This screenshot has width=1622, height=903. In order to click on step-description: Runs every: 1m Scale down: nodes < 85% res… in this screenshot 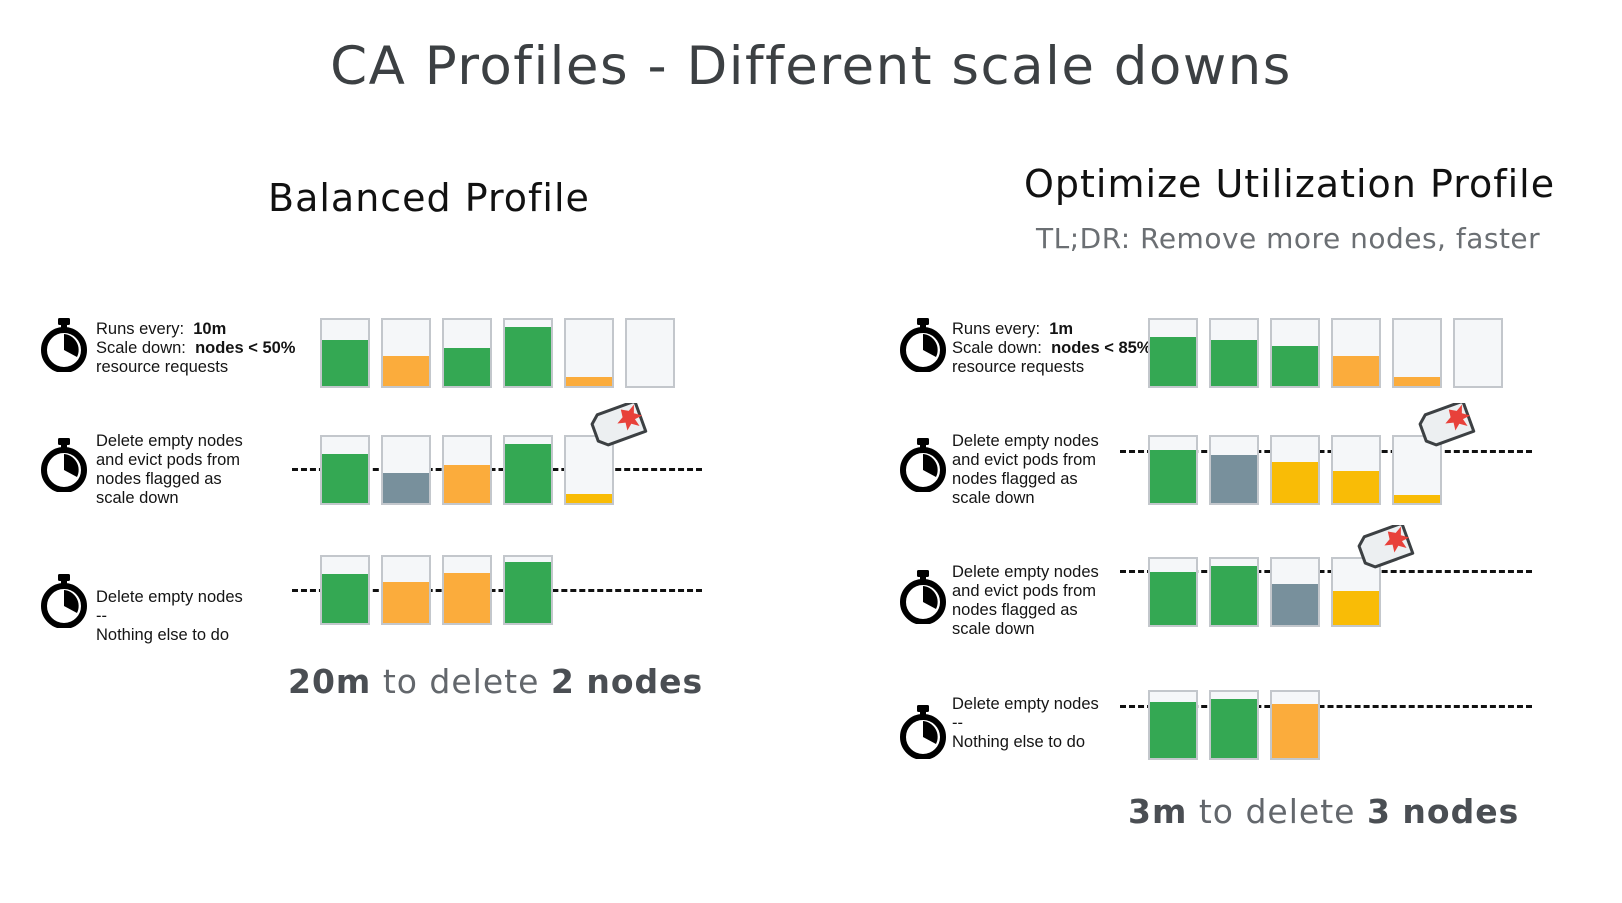, I will do `click(1051, 348)`.